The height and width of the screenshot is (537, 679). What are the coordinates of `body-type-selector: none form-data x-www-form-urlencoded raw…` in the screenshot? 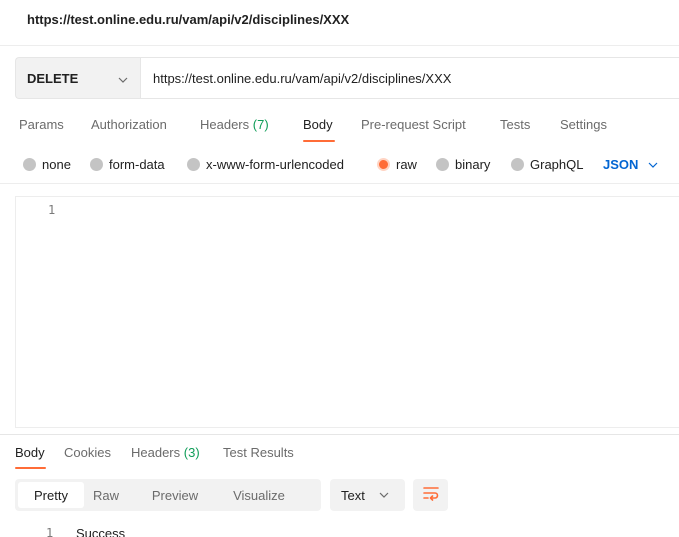 It's located at (339, 166).